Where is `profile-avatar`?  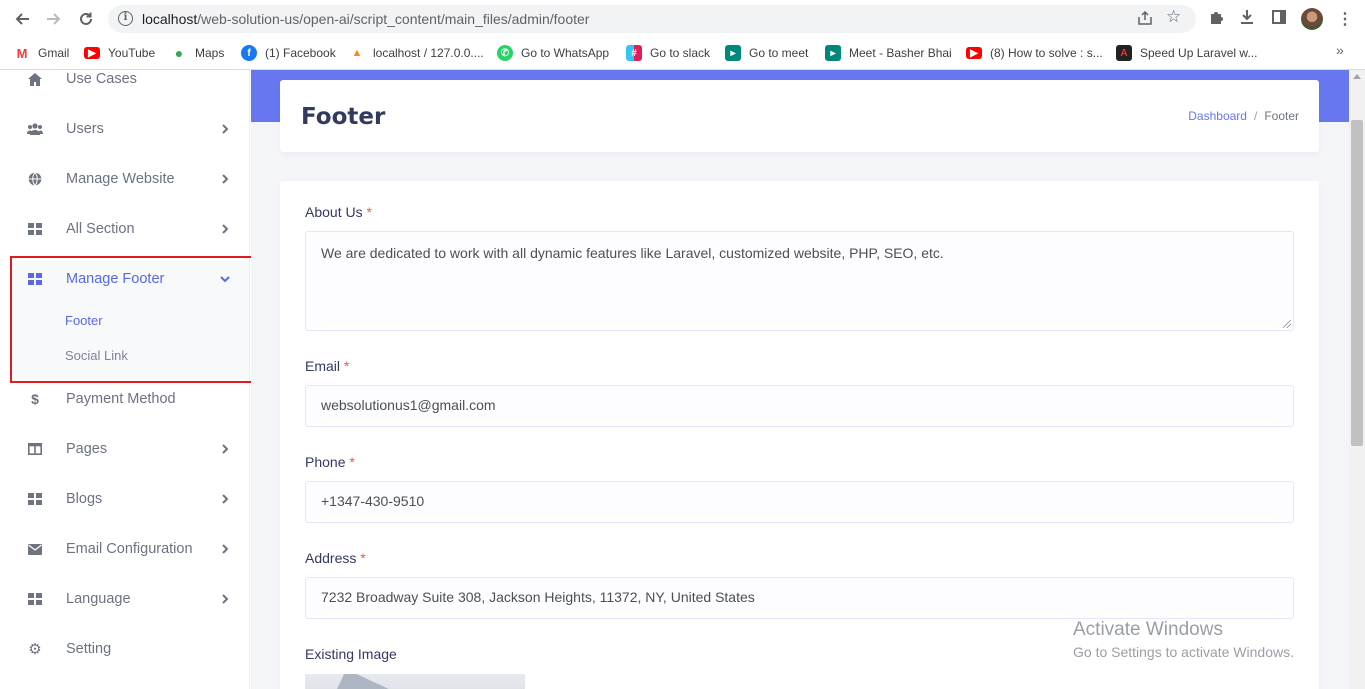 profile-avatar is located at coordinates (1312, 19).